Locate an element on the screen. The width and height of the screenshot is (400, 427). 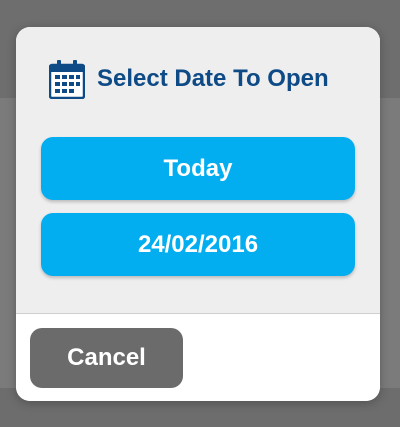
dialog-header: Select Date To Open is located at coordinates (189, 79).